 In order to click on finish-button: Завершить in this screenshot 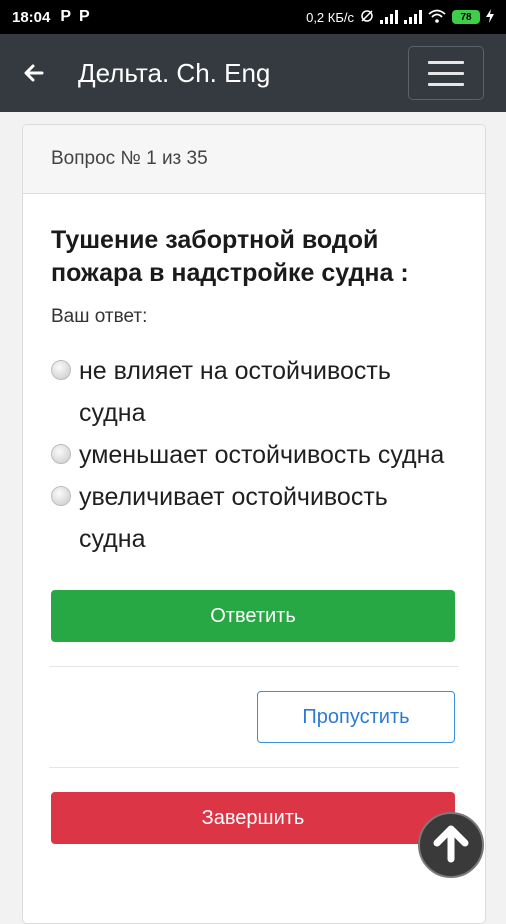, I will do `click(253, 818)`.